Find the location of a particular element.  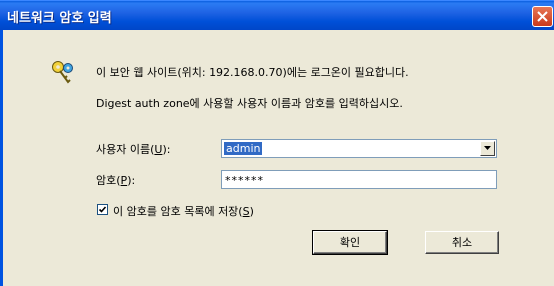

checkmark-icon is located at coordinates (102, 209).